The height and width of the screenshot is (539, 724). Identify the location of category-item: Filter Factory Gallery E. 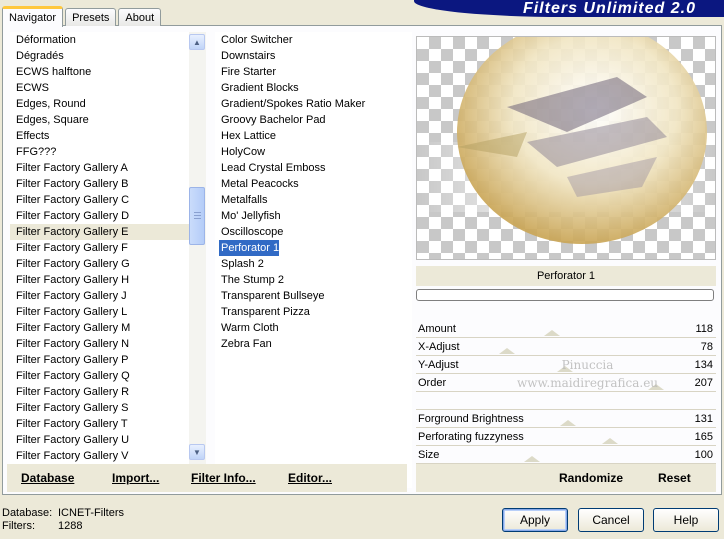
(107, 232).